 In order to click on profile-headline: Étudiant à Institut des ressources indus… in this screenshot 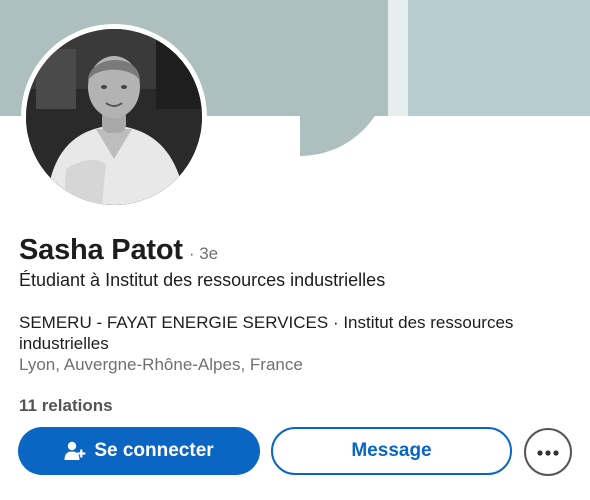, I will do `click(202, 280)`.